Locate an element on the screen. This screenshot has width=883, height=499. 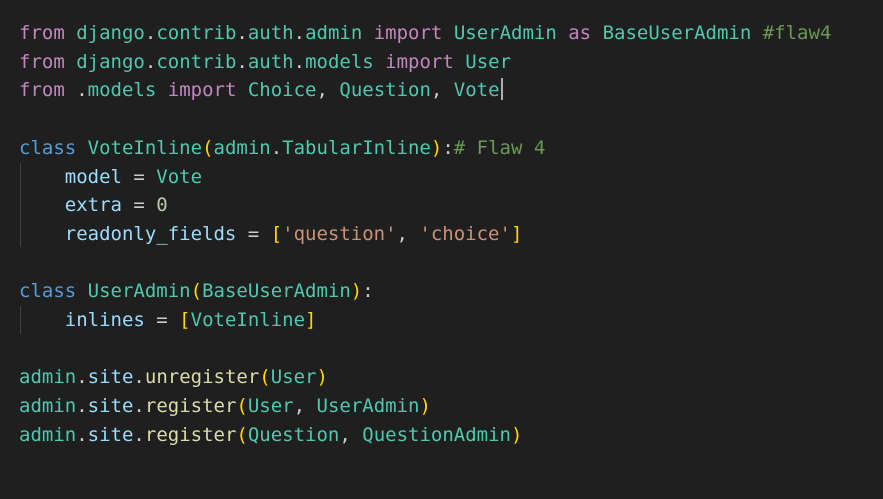
code-token: model is located at coordinates (93, 176).